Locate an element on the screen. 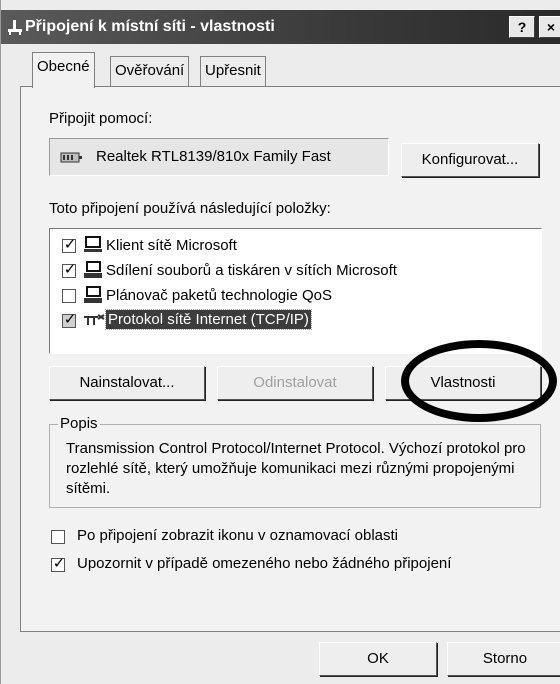 The width and height of the screenshot is (560, 684). cancel-button-label: Storno is located at coordinates (505, 658).